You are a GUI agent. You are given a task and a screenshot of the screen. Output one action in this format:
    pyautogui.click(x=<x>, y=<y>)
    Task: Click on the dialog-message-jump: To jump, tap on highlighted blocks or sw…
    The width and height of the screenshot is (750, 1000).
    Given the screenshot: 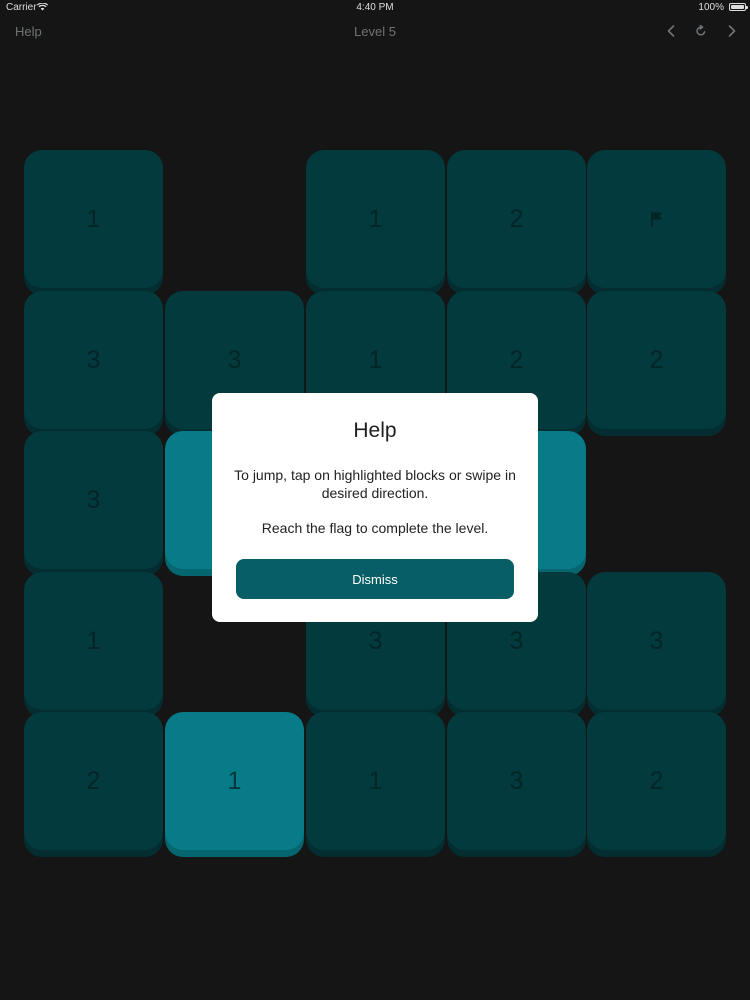 What is the action you would take?
    pyautogui.click(x=375, y=484)
    